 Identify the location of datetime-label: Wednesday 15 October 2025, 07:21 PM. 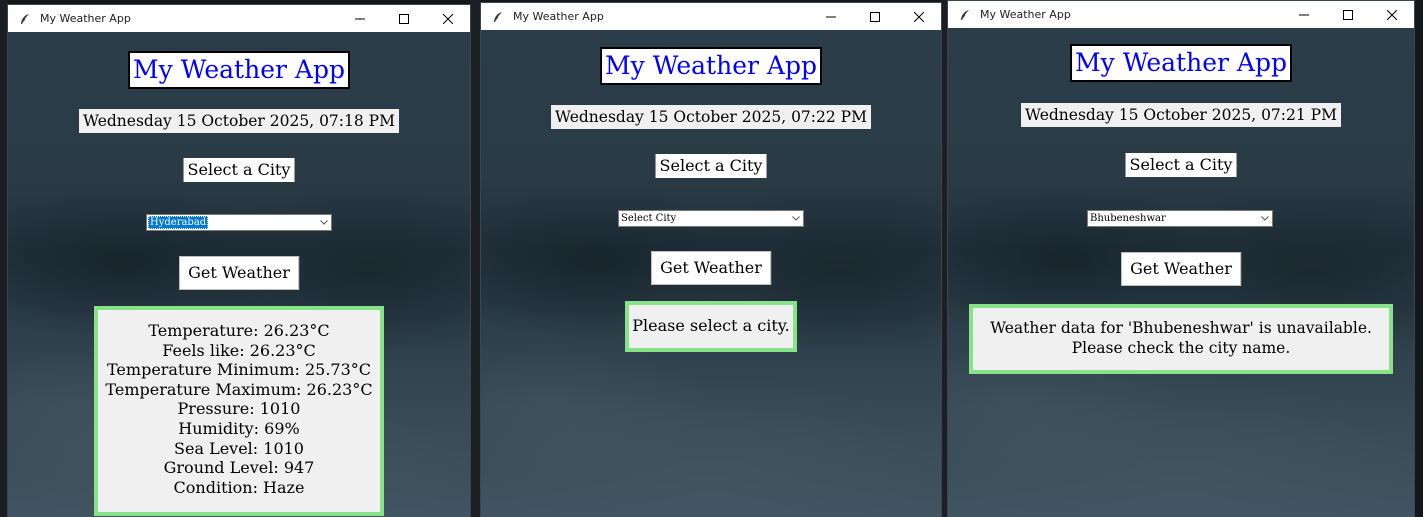
(1181, 115).